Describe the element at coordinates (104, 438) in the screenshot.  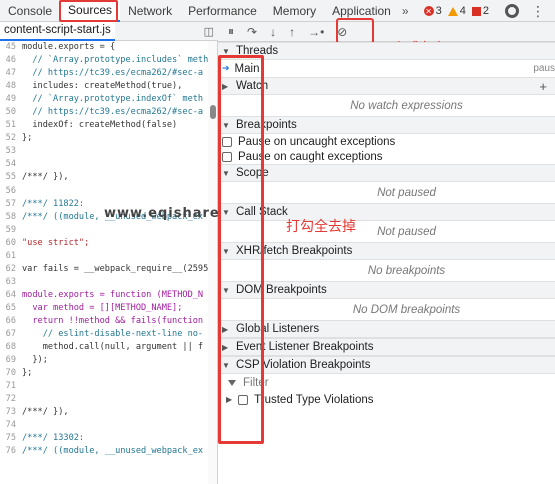
I see `code-line: 75/***/ 13302:` at that location.